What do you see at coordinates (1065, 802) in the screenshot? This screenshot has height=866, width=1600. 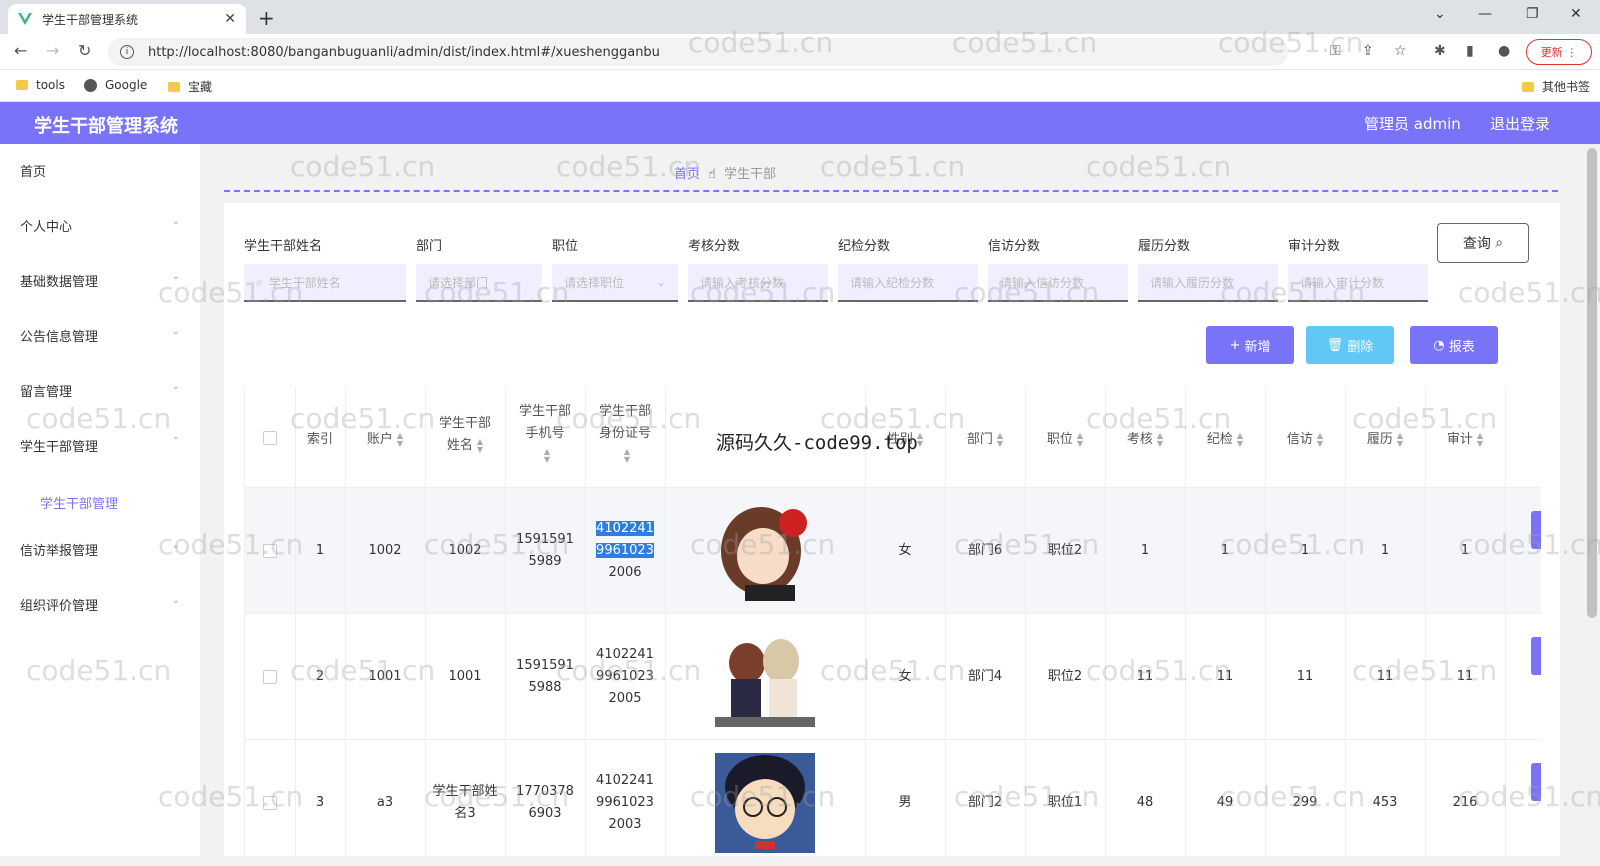 I see `cell-position: 职位1` at bounding box center [1065, 802].